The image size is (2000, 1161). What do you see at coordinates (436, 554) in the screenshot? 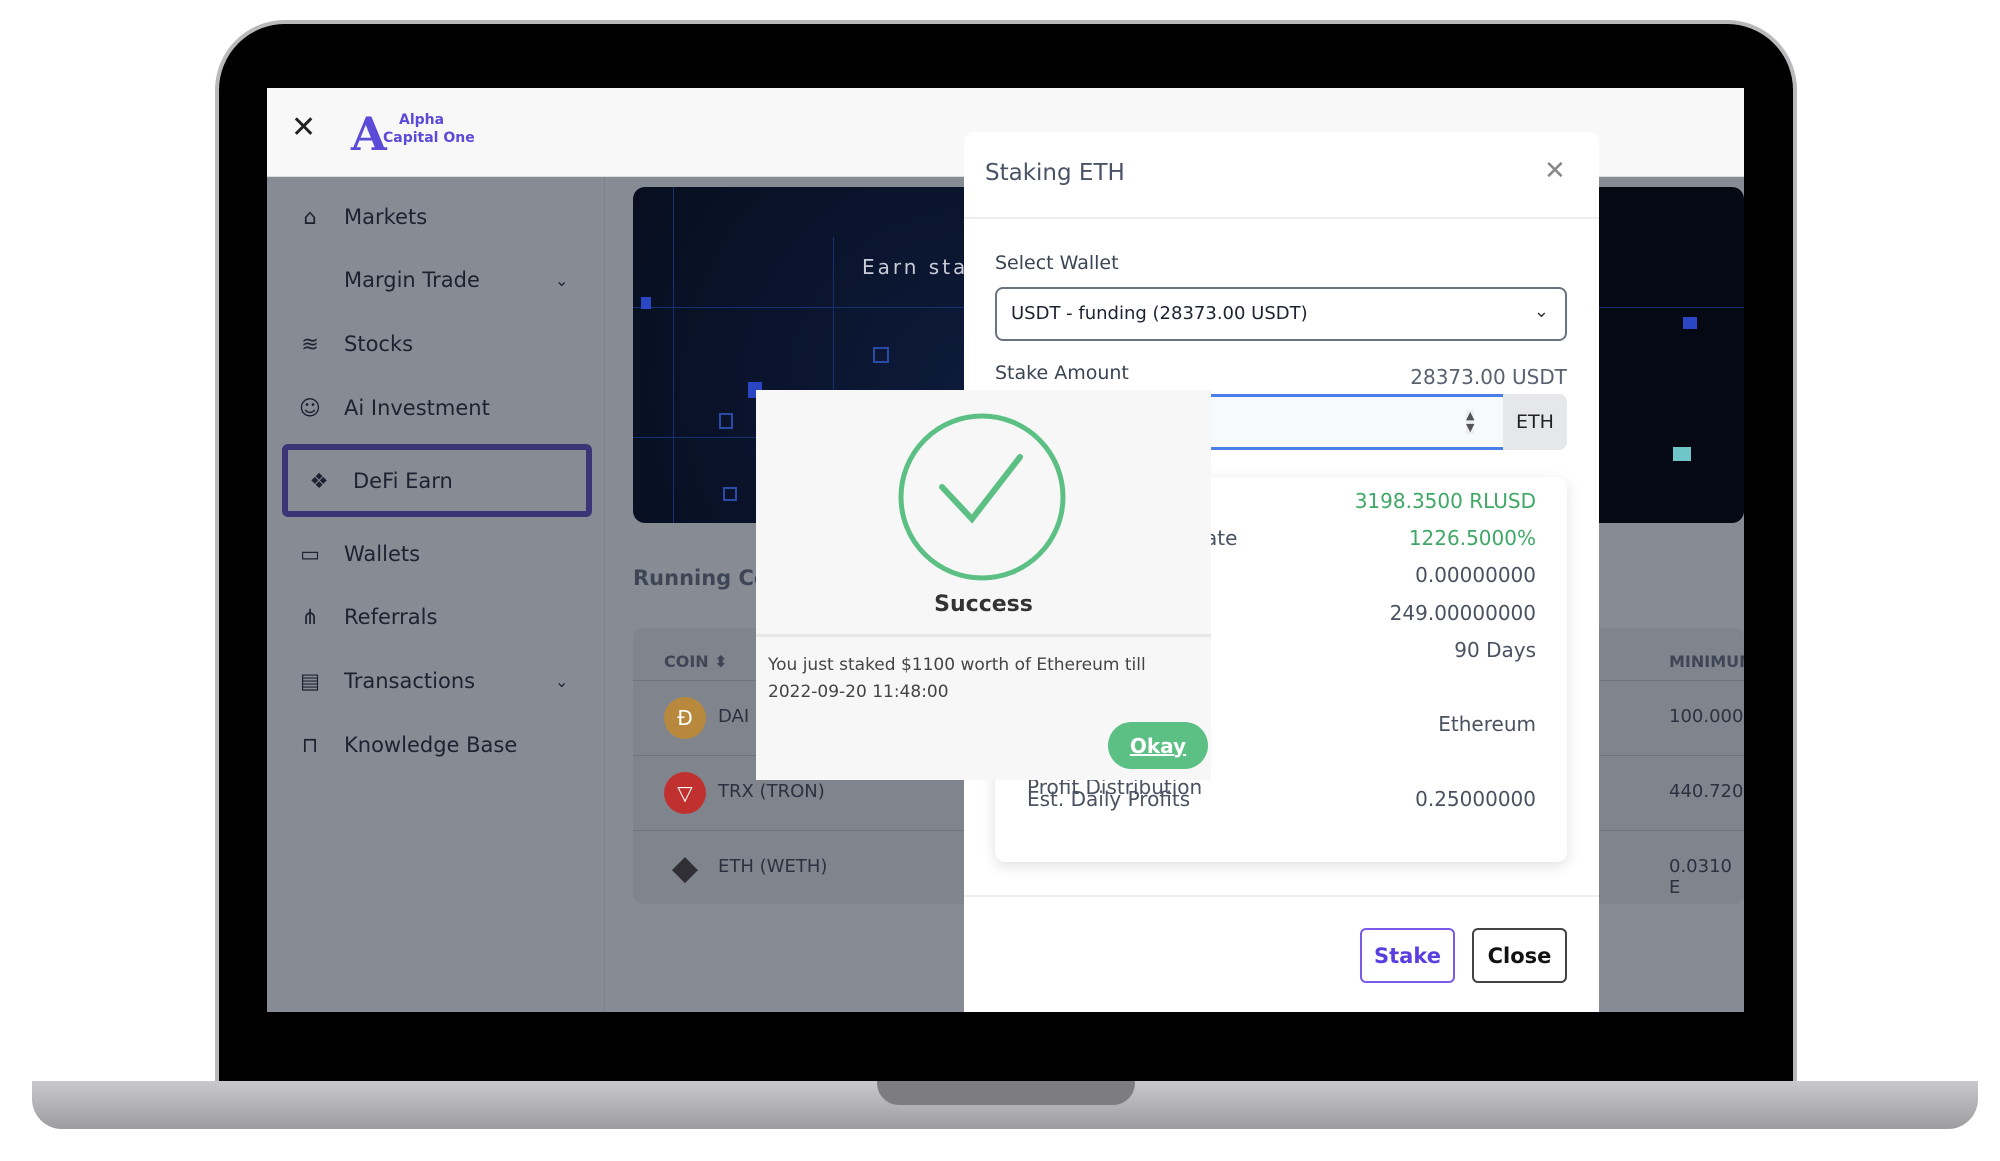
I see `sidebar-item-wallets: ▭ Wallets` at bounding box center [436, 554].